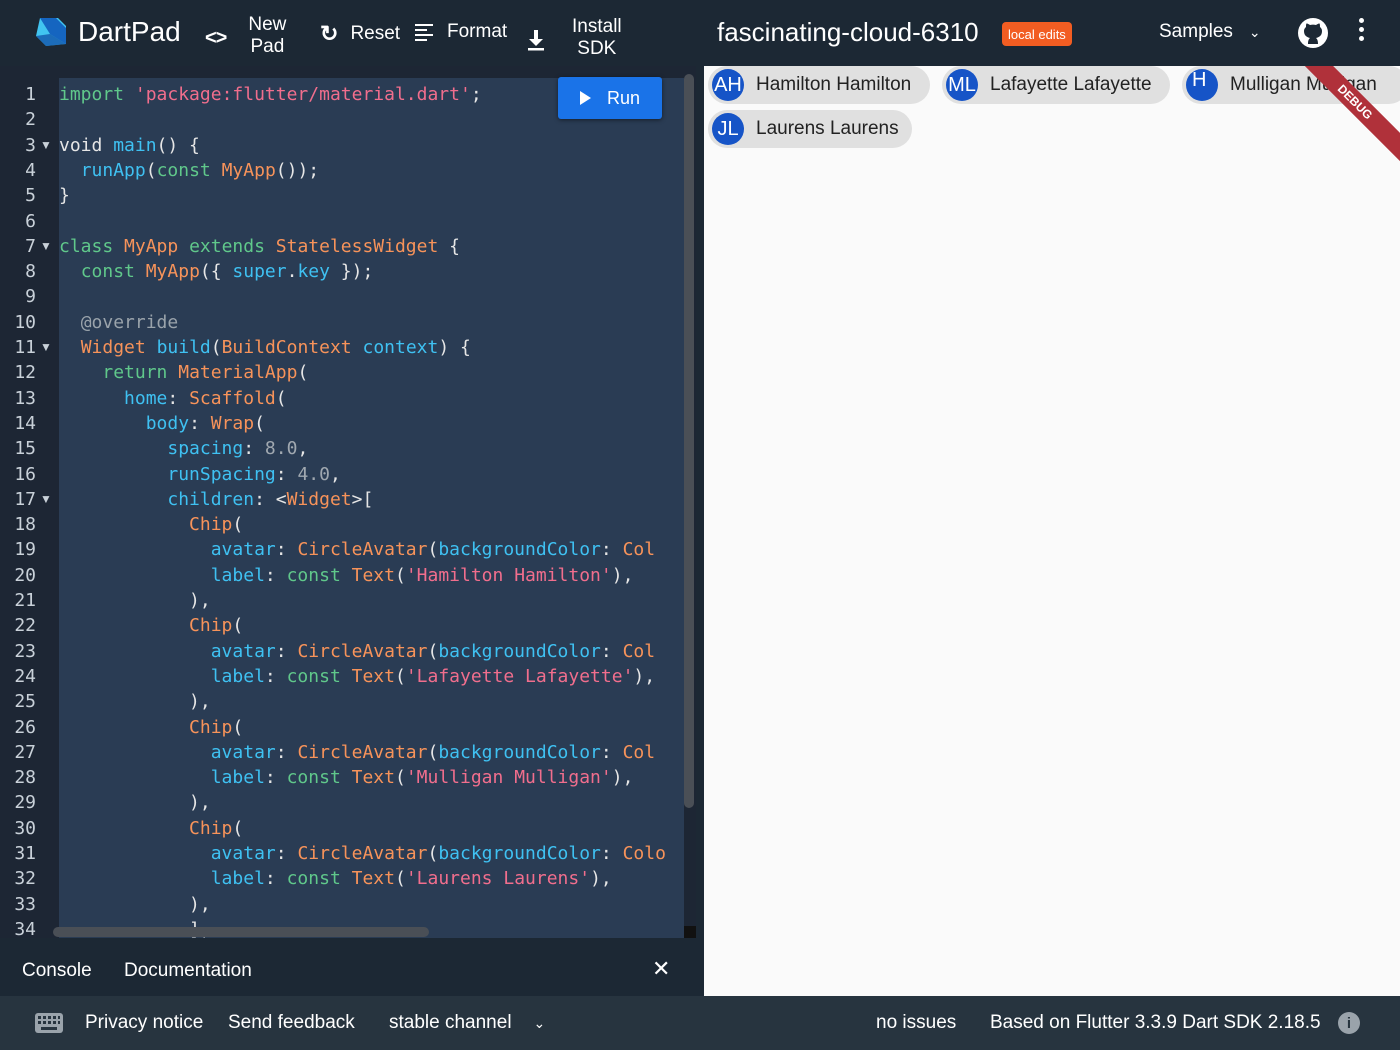 The height and width of the screenshot is (1050, 1400). I want to click on line-number: 17, so click(25, 499).